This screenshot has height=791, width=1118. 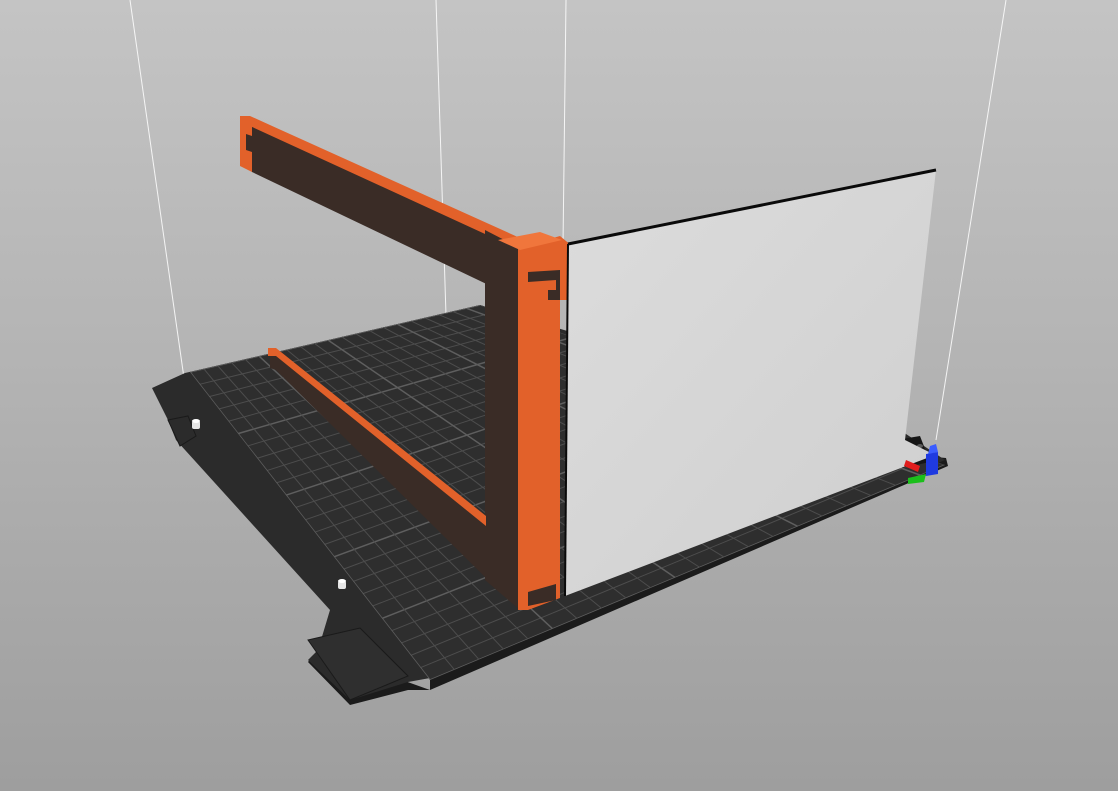 I want to click on frame-post-face, so click(x=502, y=420).